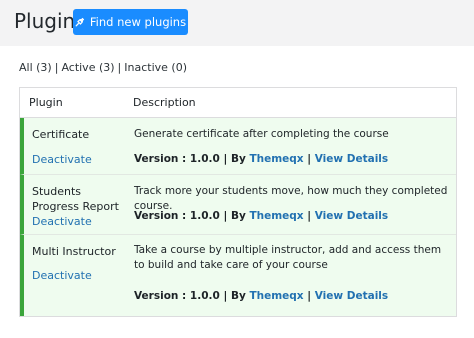 The width and height of the screenshot is (474, 338). I want to click on filter-active: Active (3), so click(87, 67).